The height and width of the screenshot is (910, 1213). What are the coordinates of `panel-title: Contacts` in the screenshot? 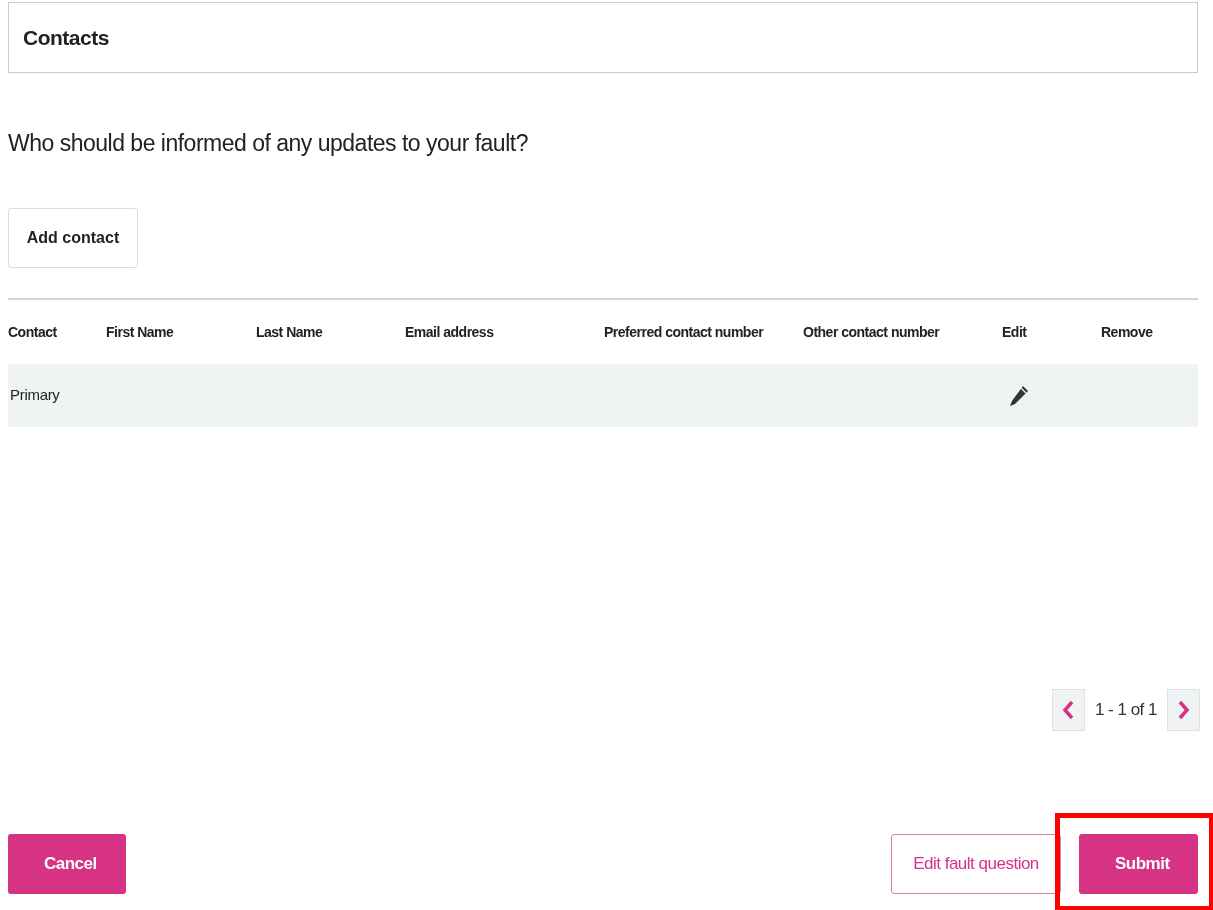 It's located at (66, 37).